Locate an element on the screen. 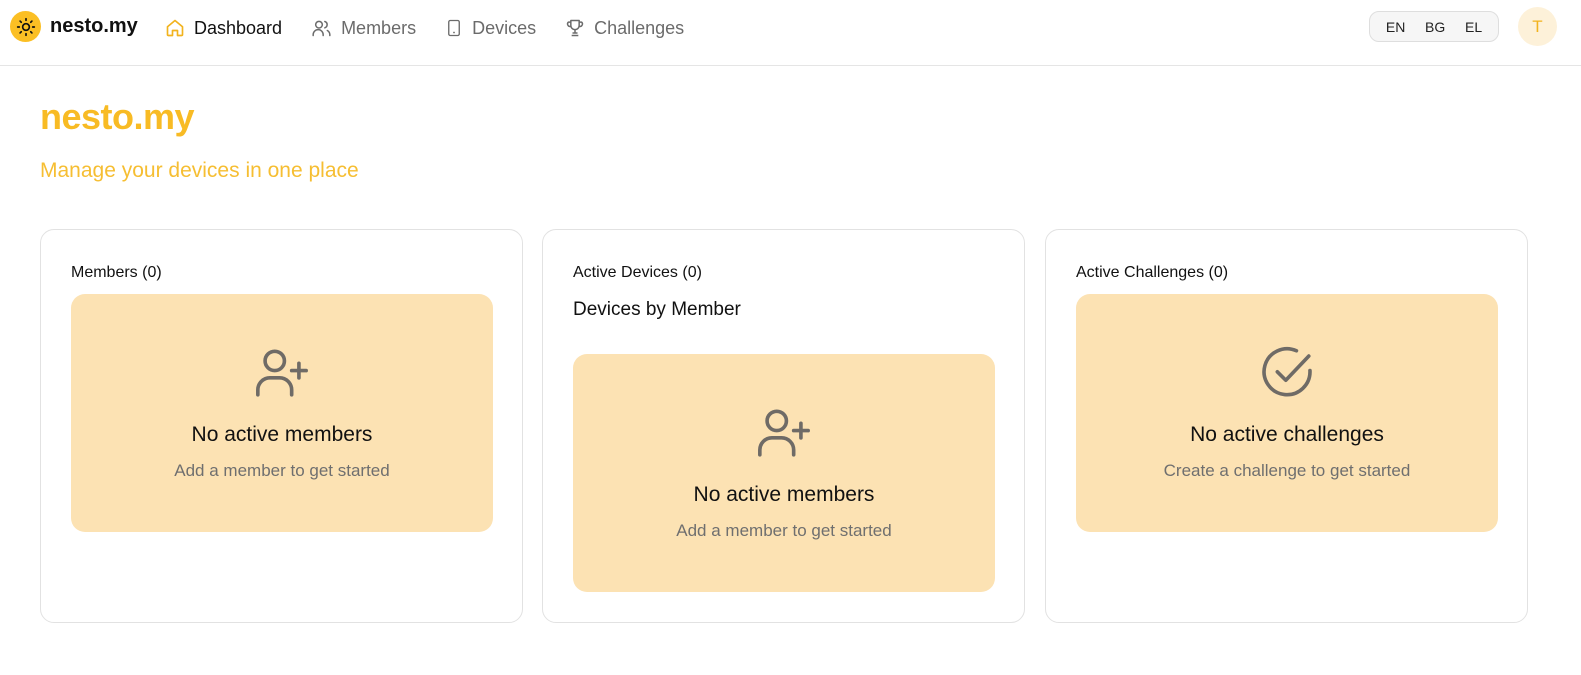  users-icon is located at coordinates (321, 28).